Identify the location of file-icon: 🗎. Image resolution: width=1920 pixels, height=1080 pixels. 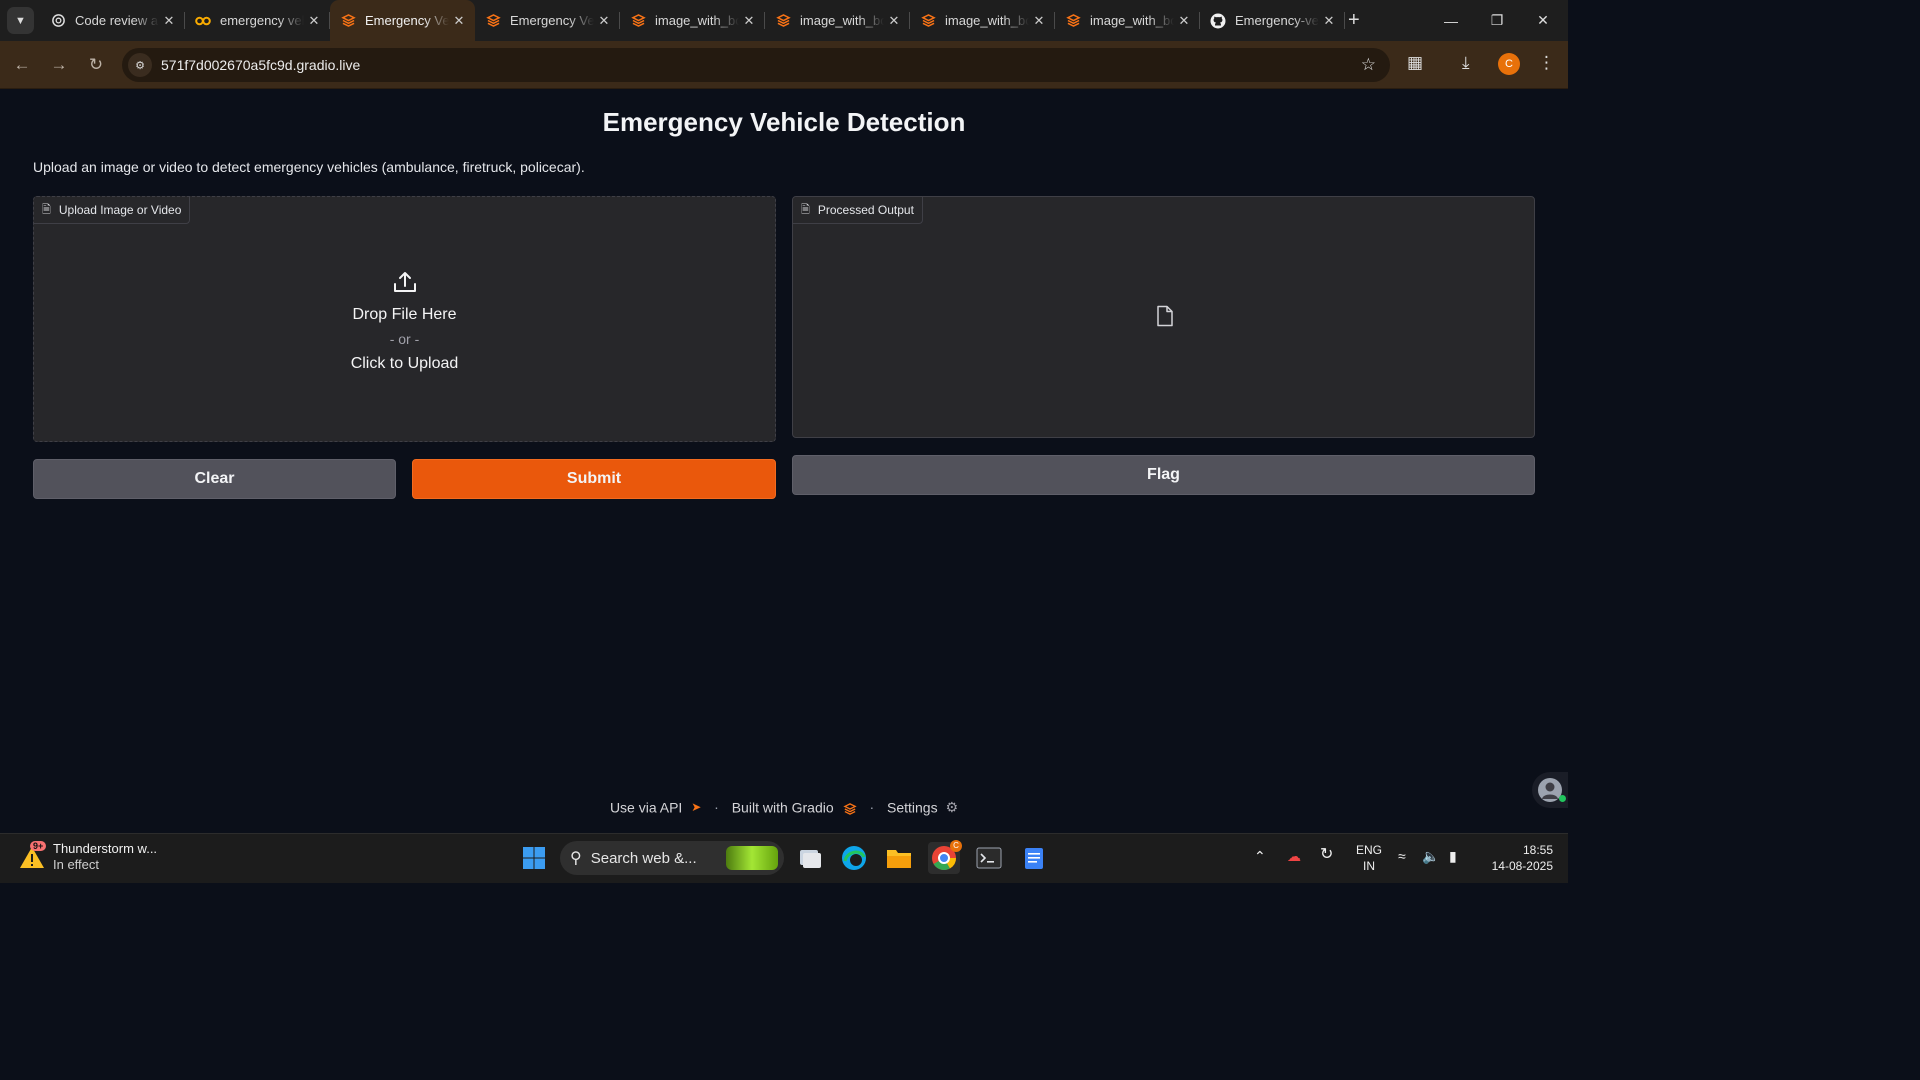
(46, 209).